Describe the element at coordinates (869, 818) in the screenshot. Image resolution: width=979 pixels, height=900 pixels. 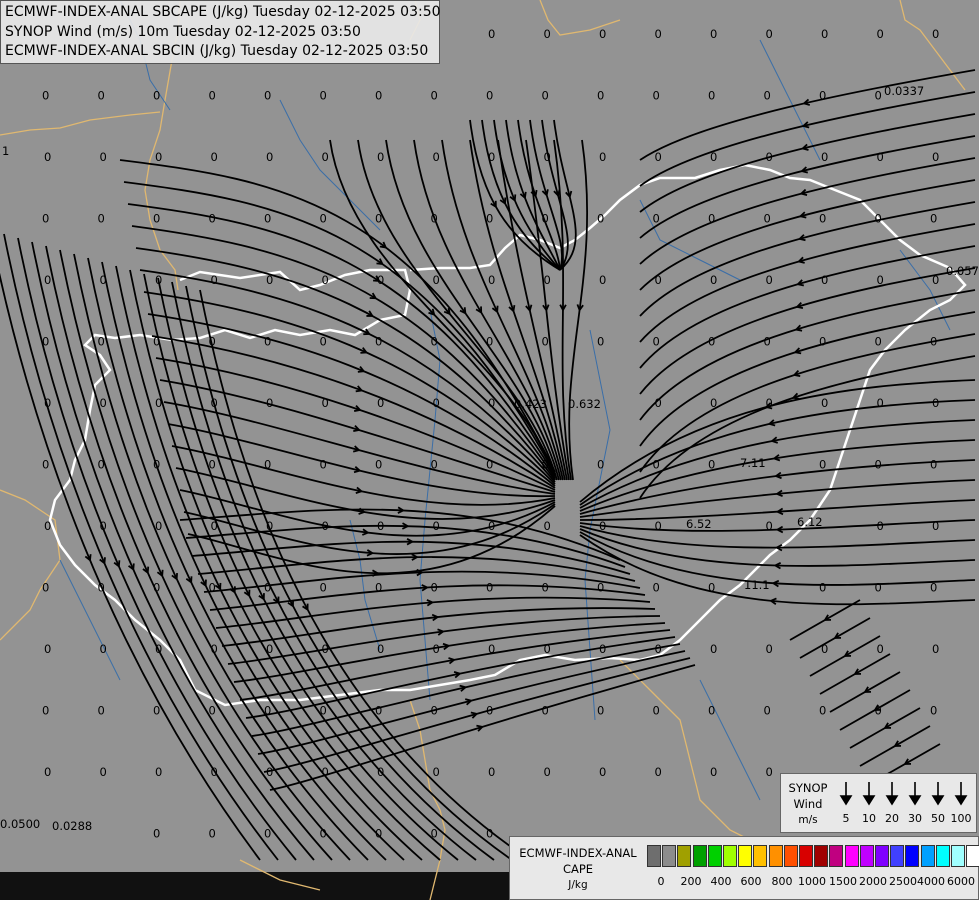
I see `speed-label: 10` at that location.